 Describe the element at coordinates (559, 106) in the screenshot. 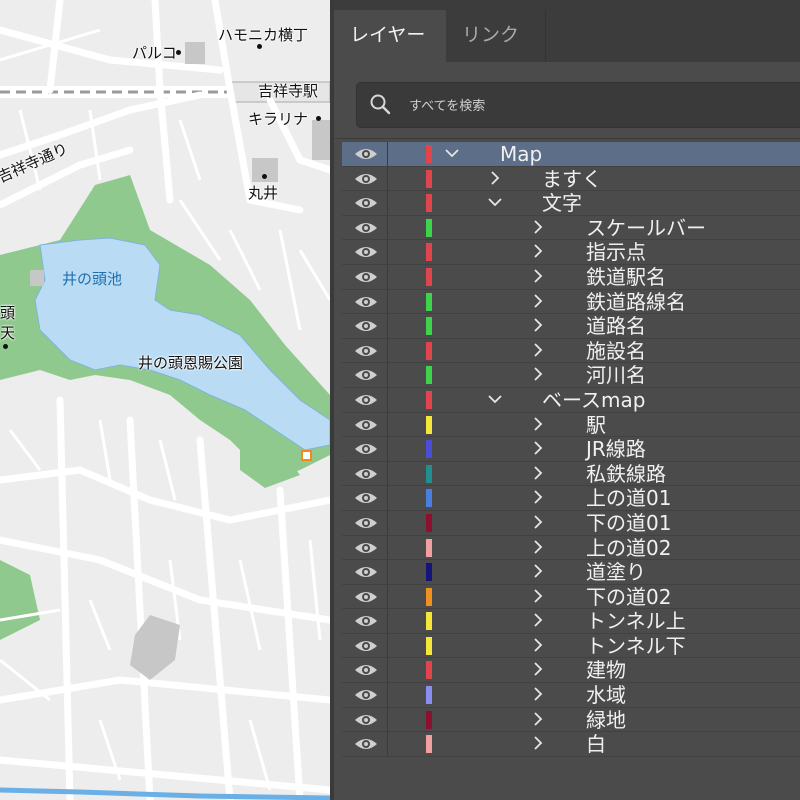

I see `search-input` at that location.